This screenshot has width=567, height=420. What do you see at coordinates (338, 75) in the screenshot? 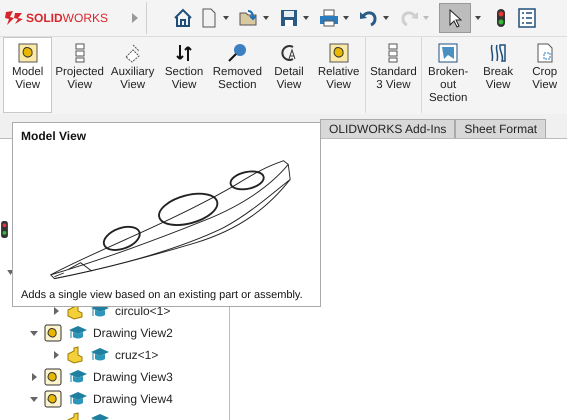
I see `ribbon-button: Relative View` at bounding box center [338, 75].